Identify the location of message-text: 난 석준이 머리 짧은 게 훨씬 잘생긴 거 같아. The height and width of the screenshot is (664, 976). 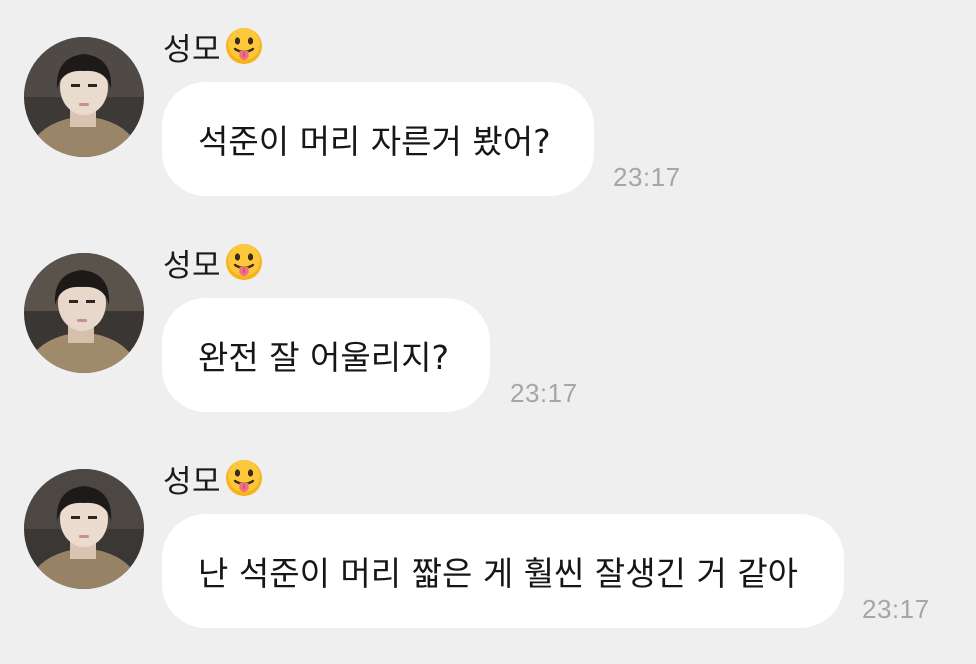
(498, 573).